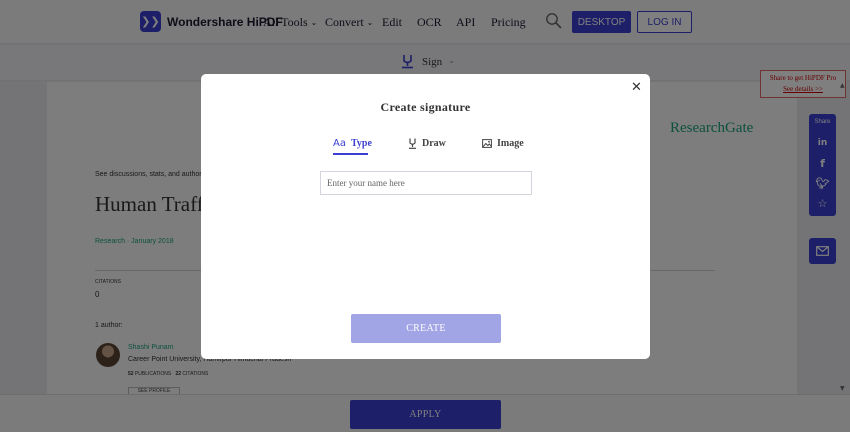  I want to click on type-icon: Aa, so click(339, 143).